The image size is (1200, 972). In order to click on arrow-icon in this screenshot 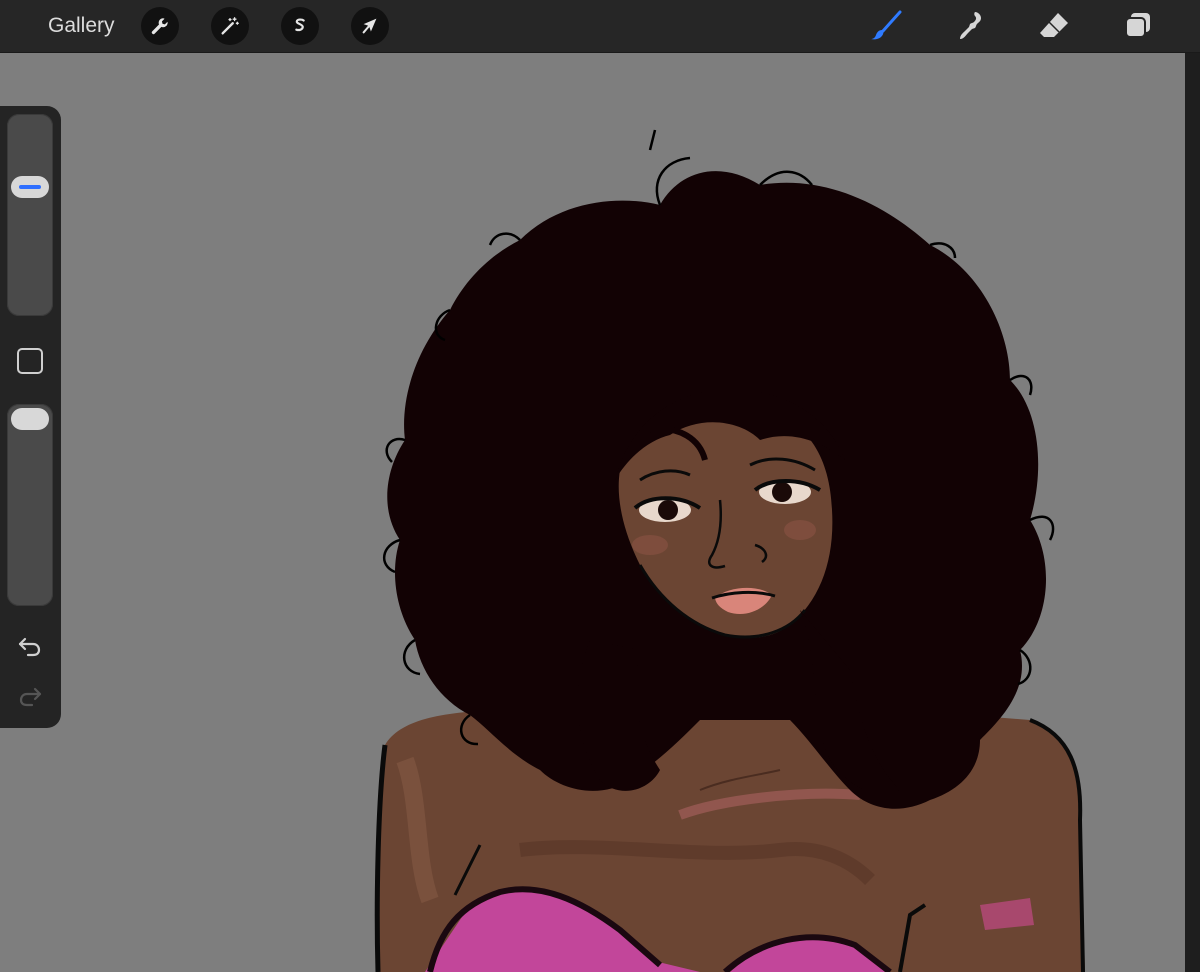, I will do `click(369, 26)`.